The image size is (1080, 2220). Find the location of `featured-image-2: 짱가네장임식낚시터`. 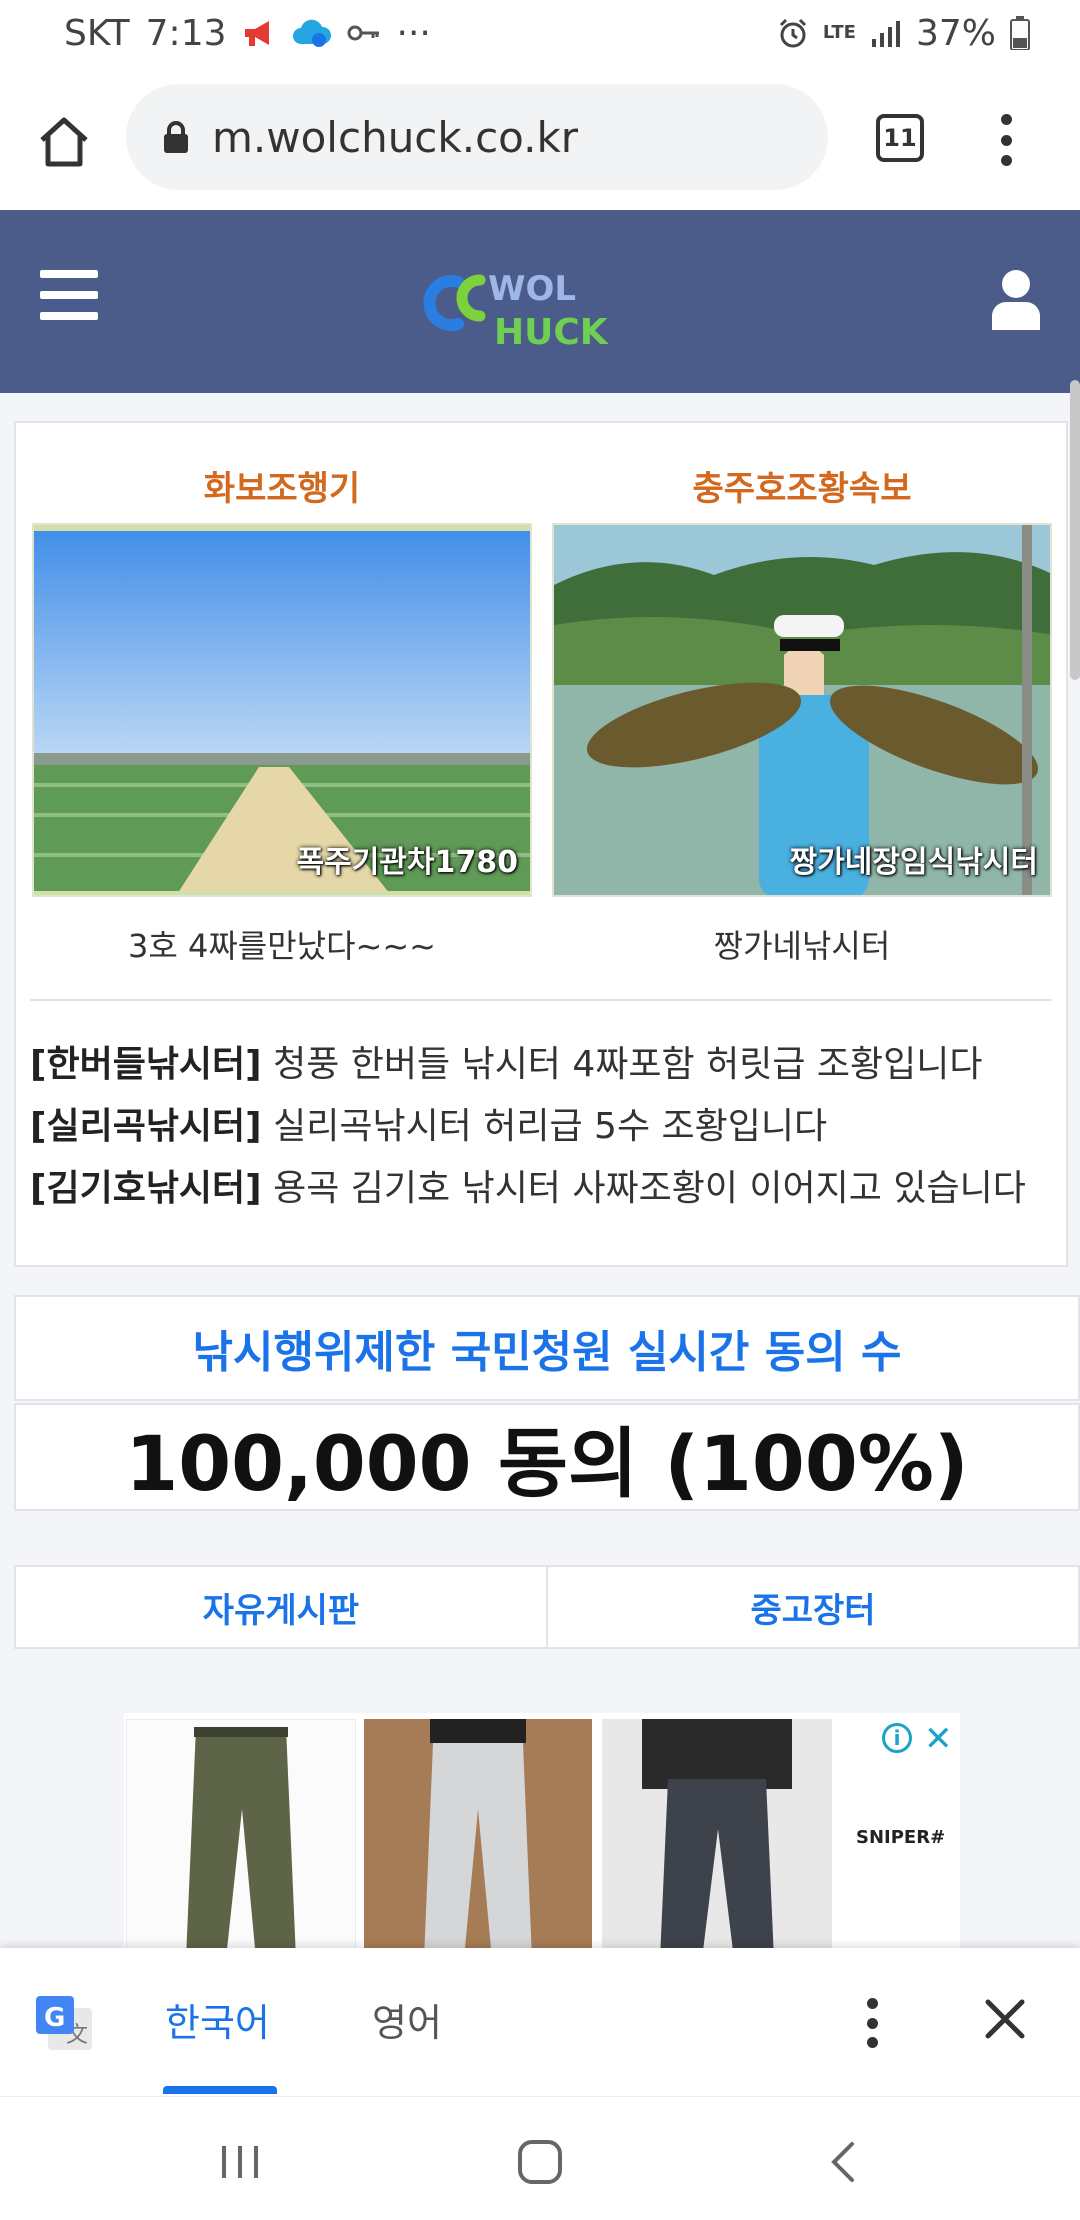

featured-image-2: 짱가네장임식낚시터 is located at coordinates (802, 710).